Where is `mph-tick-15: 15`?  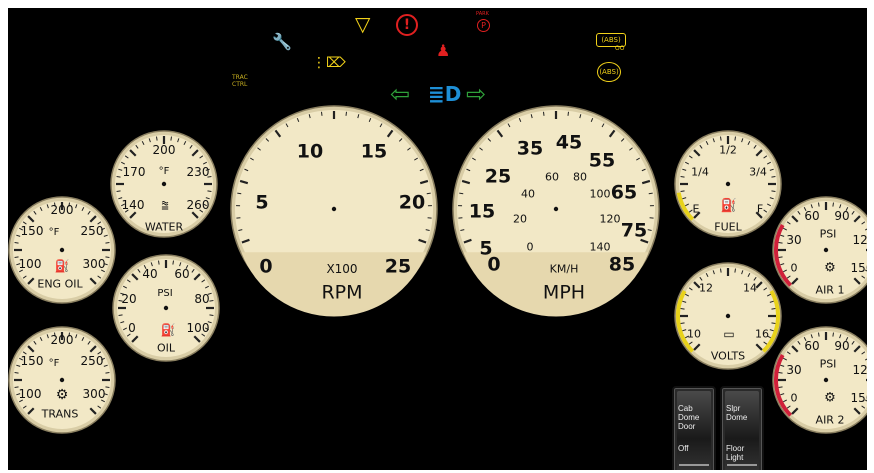 mph-tick-15: 15 is located at coordinates (482, 211).